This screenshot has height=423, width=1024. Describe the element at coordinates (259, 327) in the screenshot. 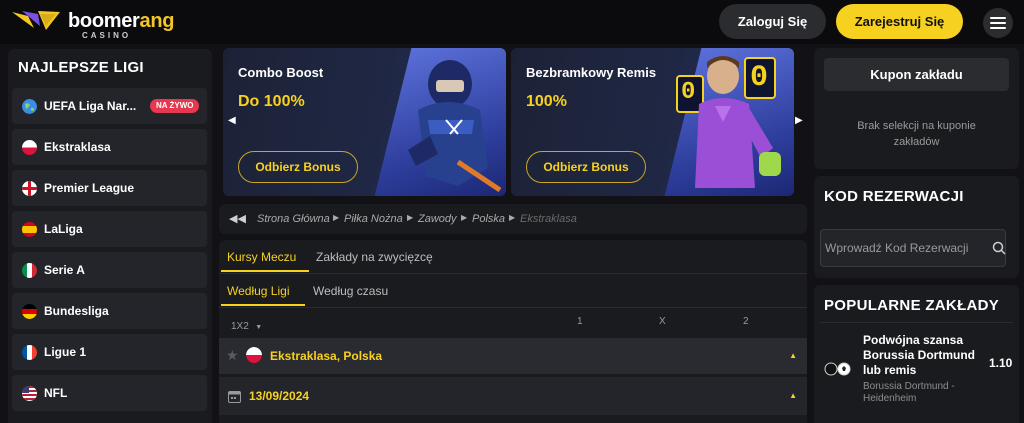

I see `chevron-down-icon: ▼` at that location.